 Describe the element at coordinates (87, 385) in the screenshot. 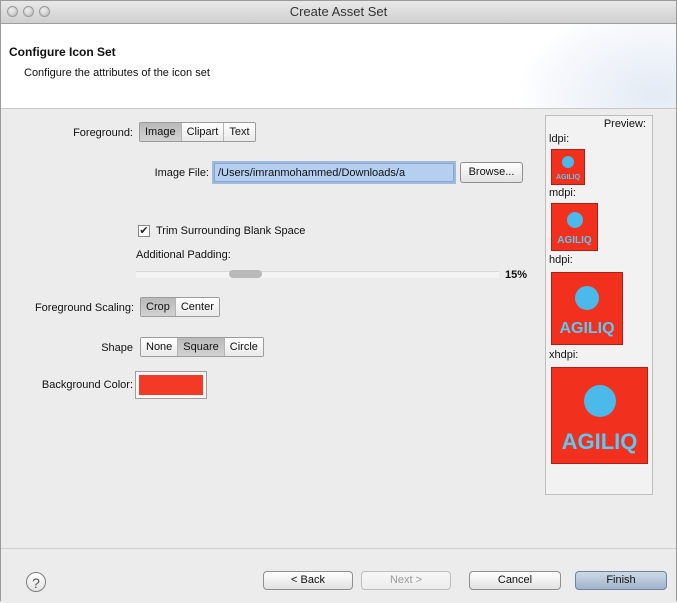

I see `background-color-label: Background Color:` at that location.